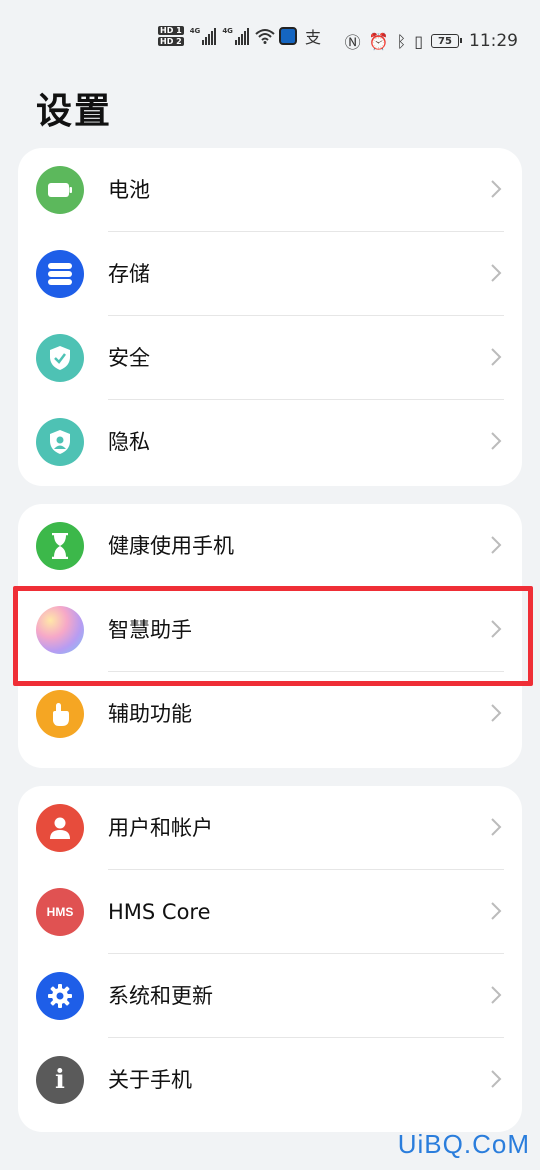 This screenshot has width=540, height=1170. I want to click on settings-item-accessibility: 辅助功能, so click(270, 714).